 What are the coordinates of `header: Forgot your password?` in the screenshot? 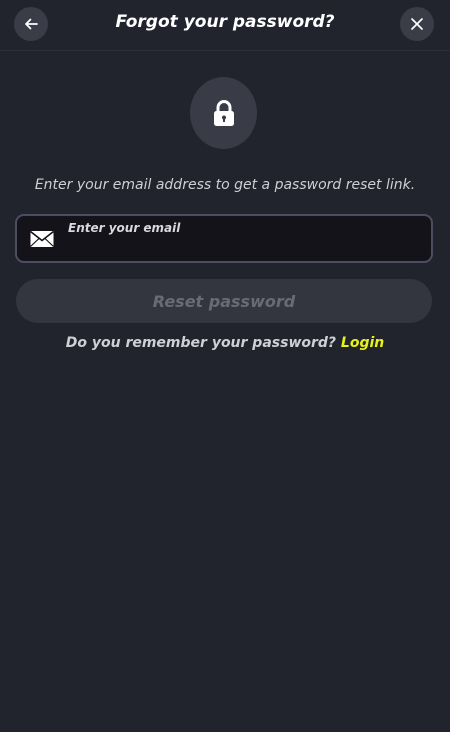 It's located at (225, 25).